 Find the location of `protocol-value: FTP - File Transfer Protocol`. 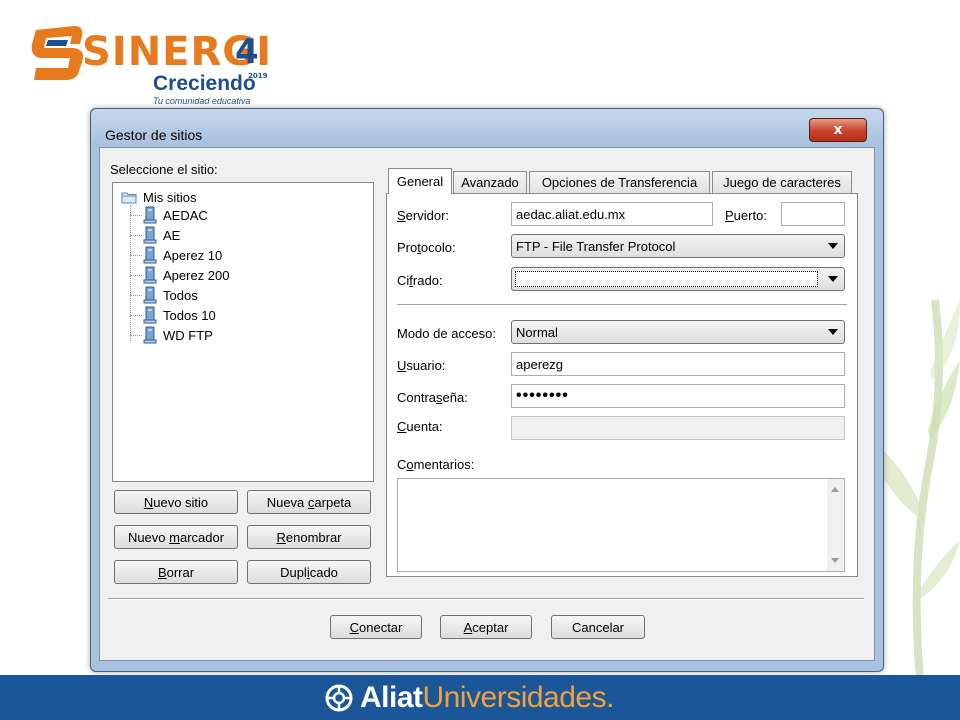

protocol-value: FTP - File Transfer Protocol is located at coordinates (596, 246).